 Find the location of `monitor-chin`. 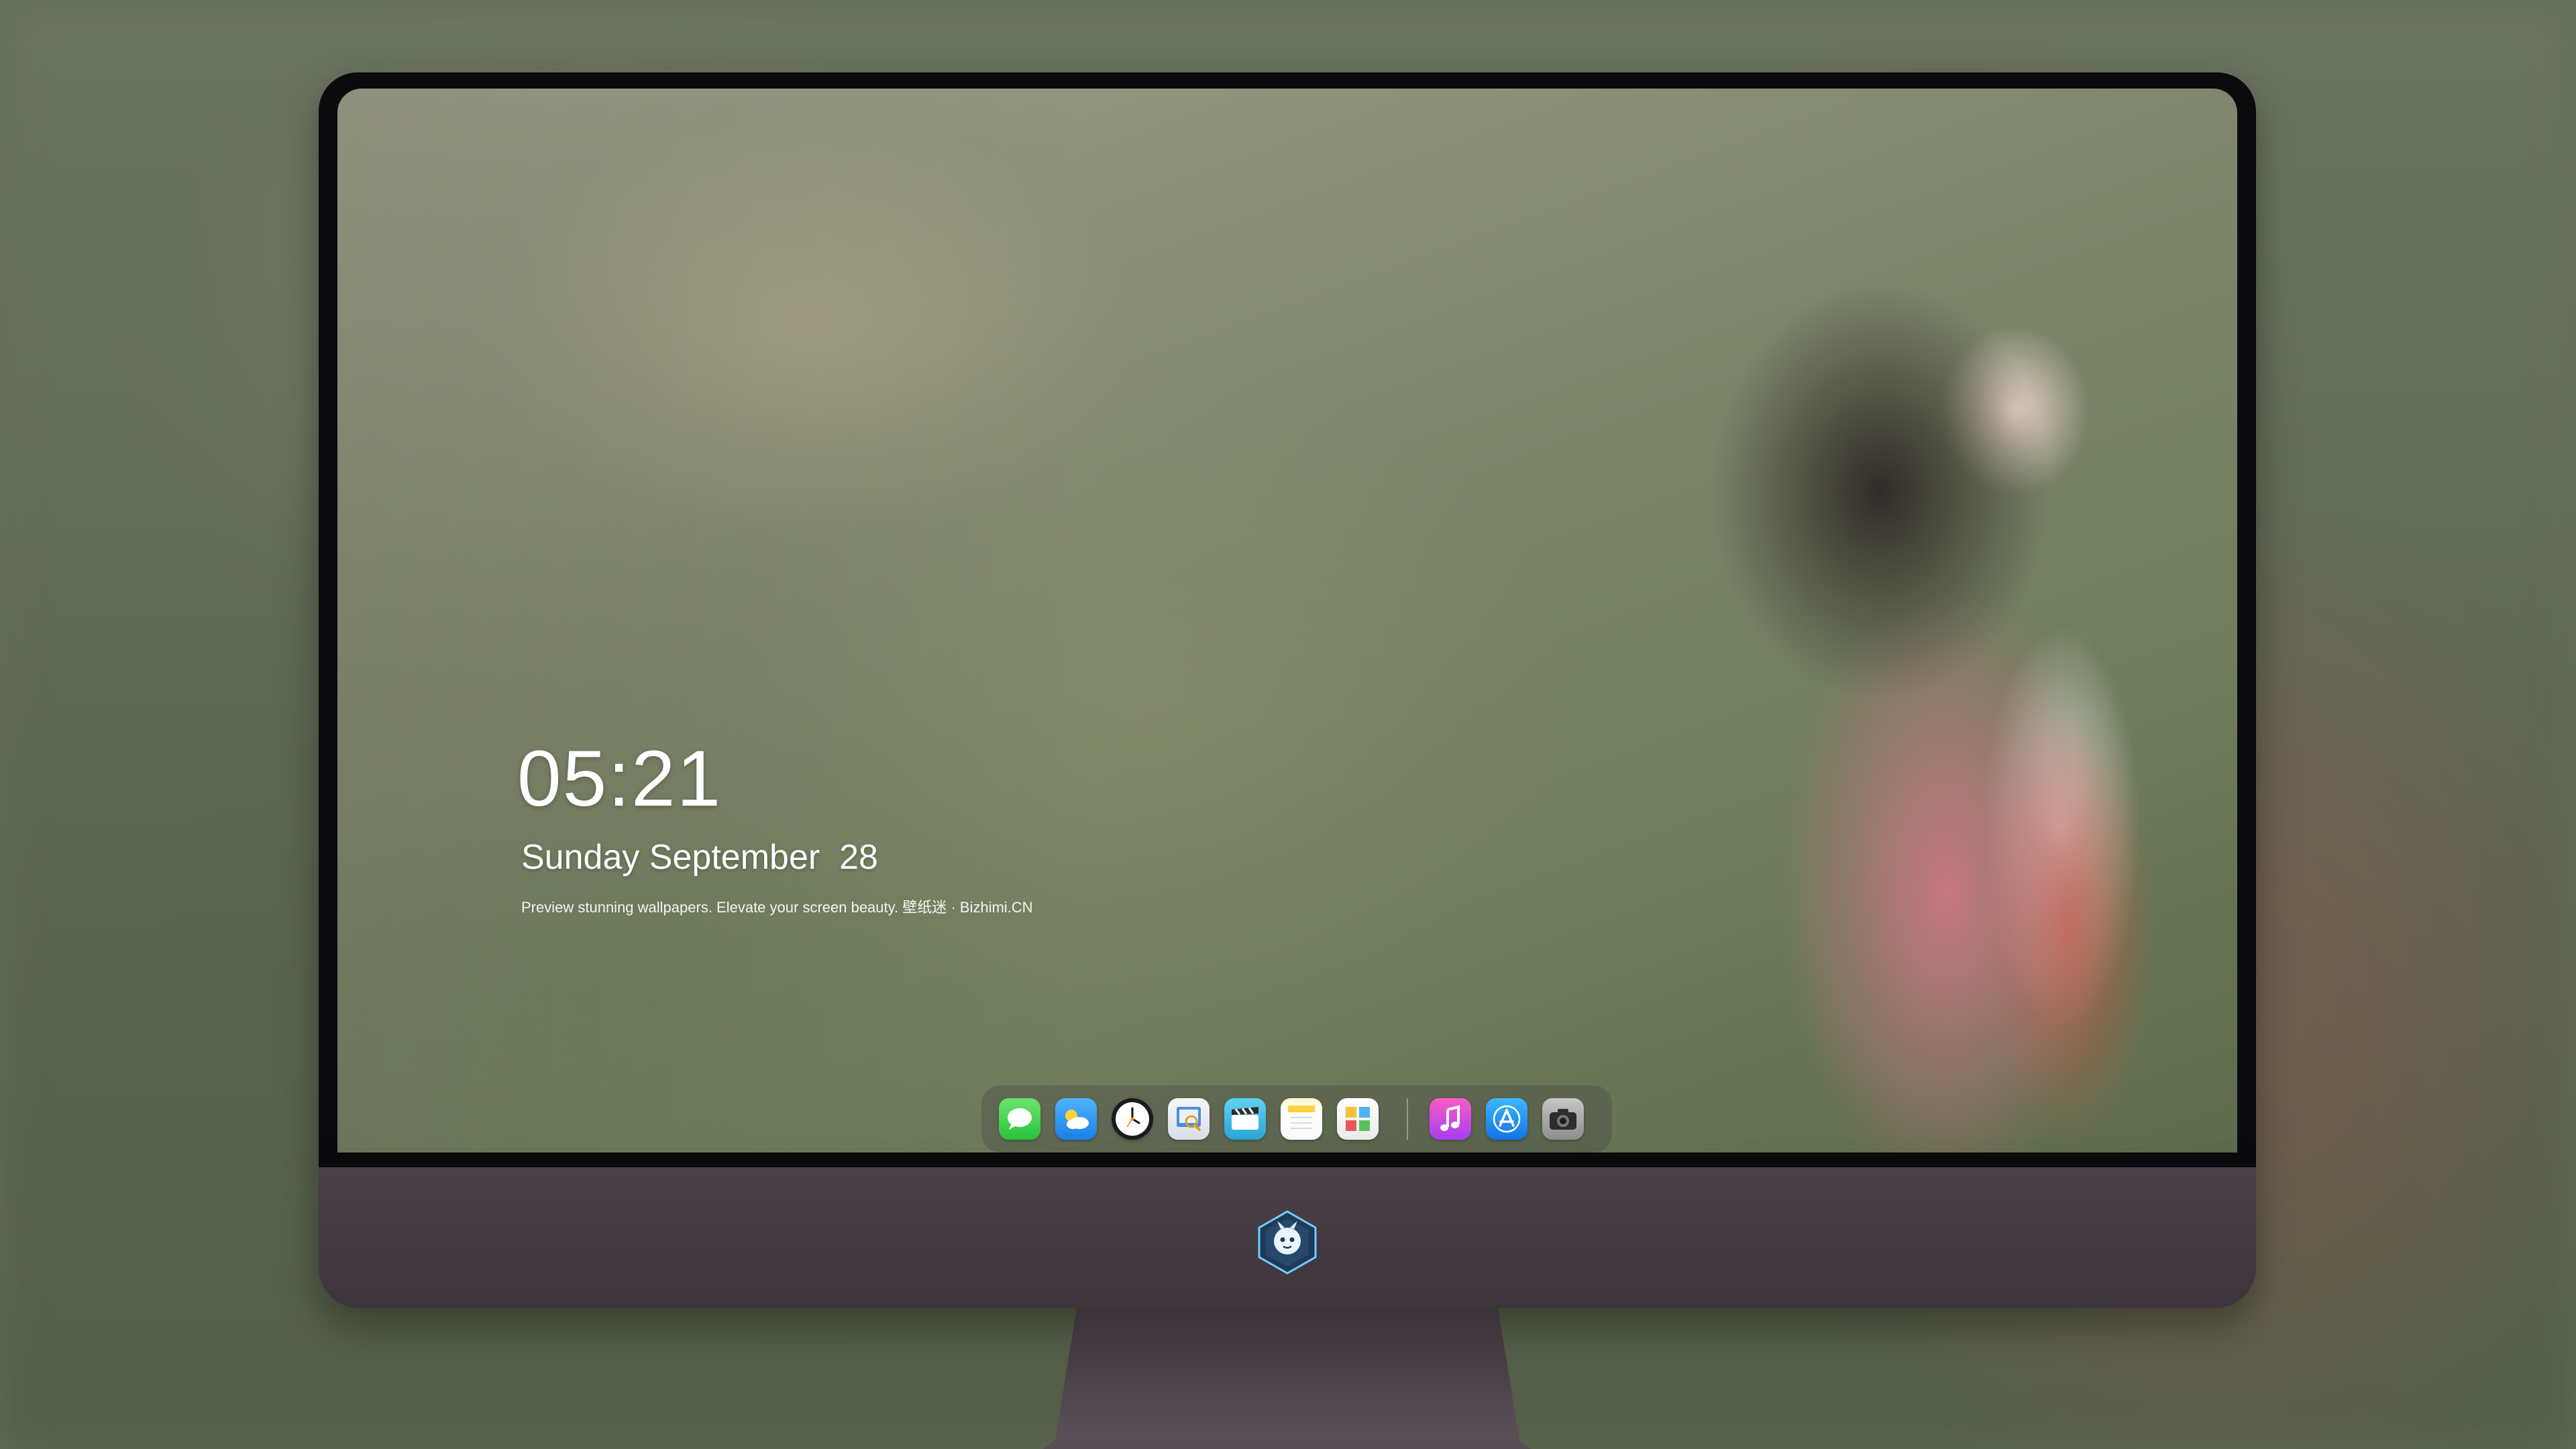

monitor-chin is located at coordinates (1287, 1237).